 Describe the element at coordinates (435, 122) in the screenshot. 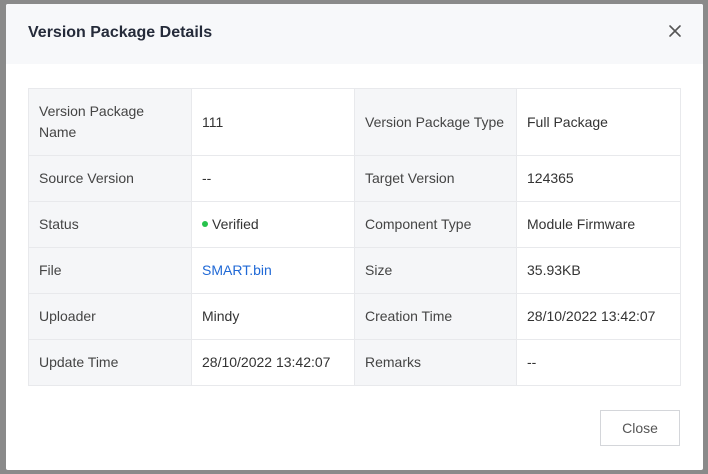

I see `version-package-type-label: Version Package Type` at that location.